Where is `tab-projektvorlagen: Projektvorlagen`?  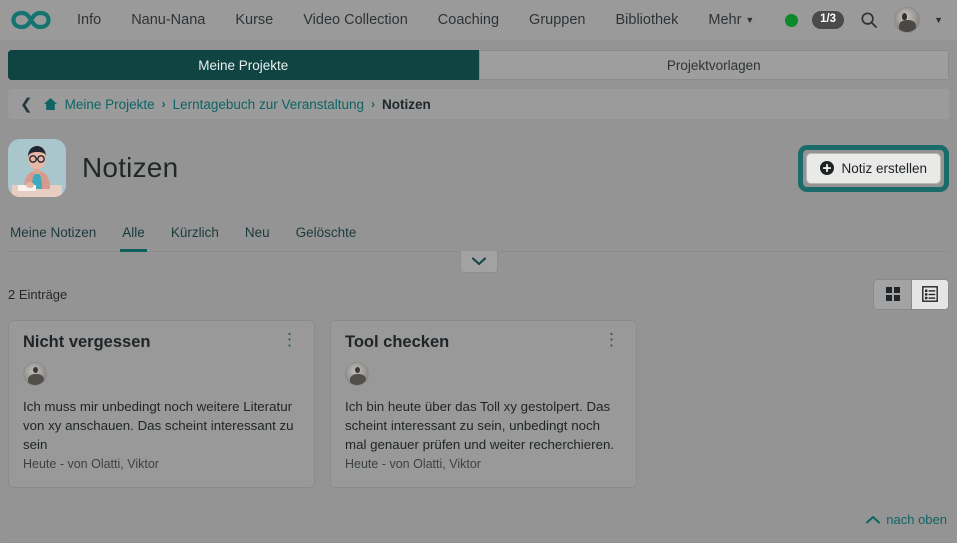 tab-projektvorlagen: Projektvorlagen is located at coordinates (713, 65).